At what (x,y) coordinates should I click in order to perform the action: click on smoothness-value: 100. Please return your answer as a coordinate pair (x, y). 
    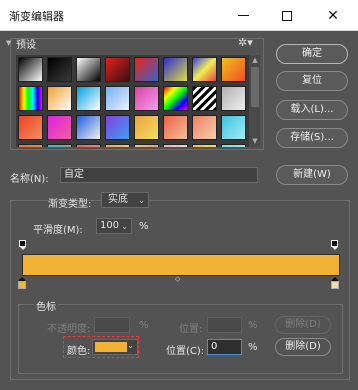
    Looking at the image, I should click on (110, 225).